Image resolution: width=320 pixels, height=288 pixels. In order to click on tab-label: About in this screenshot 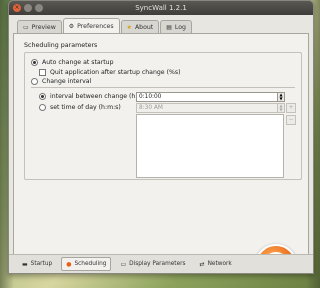, I will do `click(144, 27)`.